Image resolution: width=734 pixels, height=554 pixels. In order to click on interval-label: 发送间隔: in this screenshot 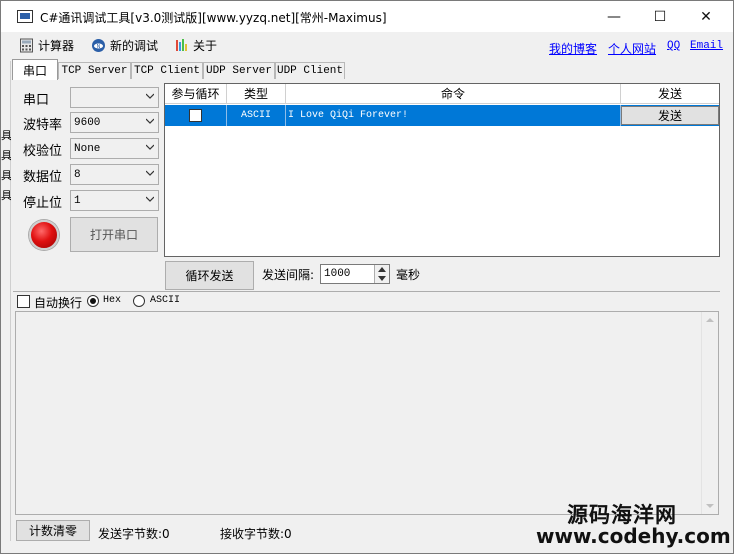, I will do `click(288, 275)`.